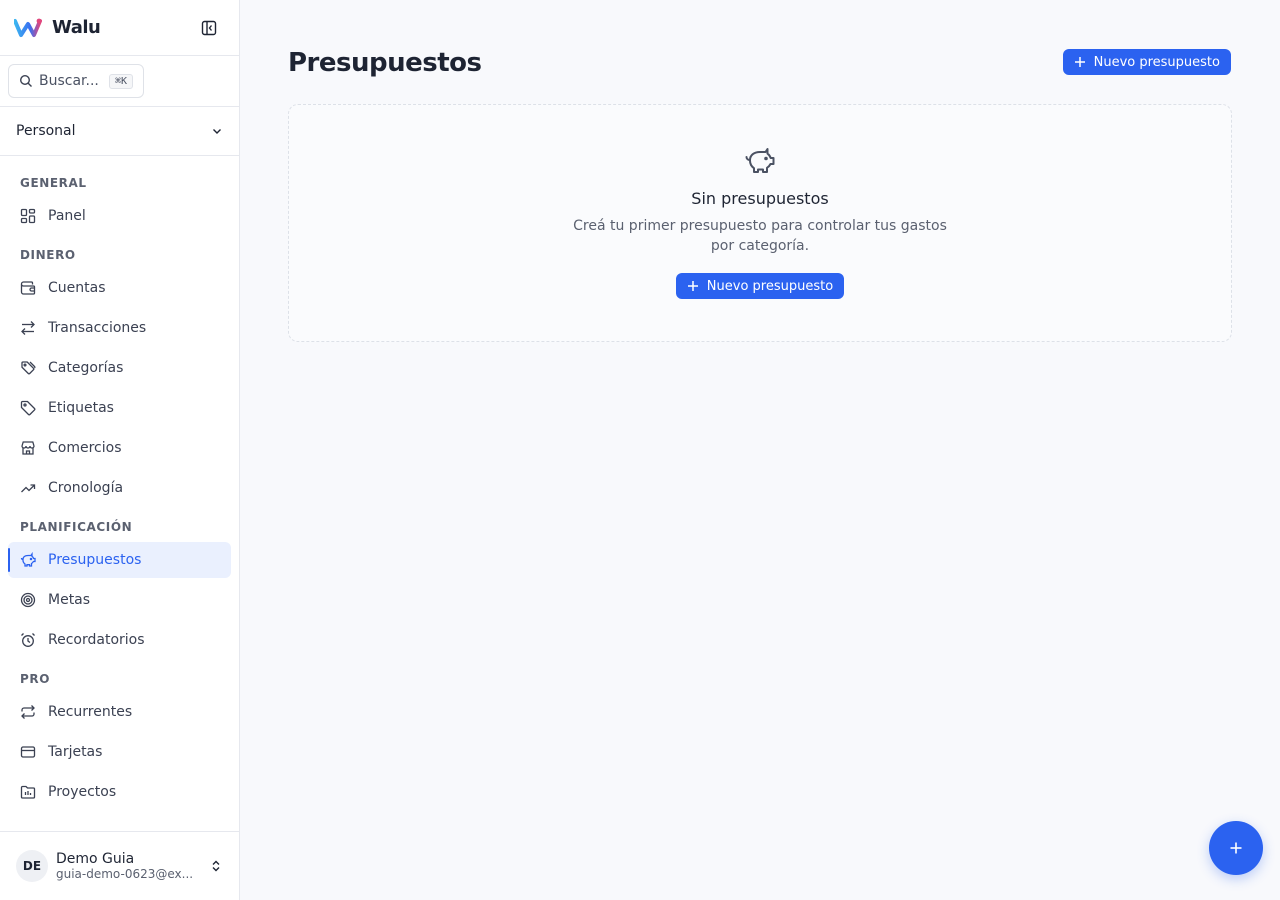 The image size is (1280, 900). What do you see at coordinates (28, 368) in the screenshot?
I see `tags-icon` at bounding box center [28, 368].